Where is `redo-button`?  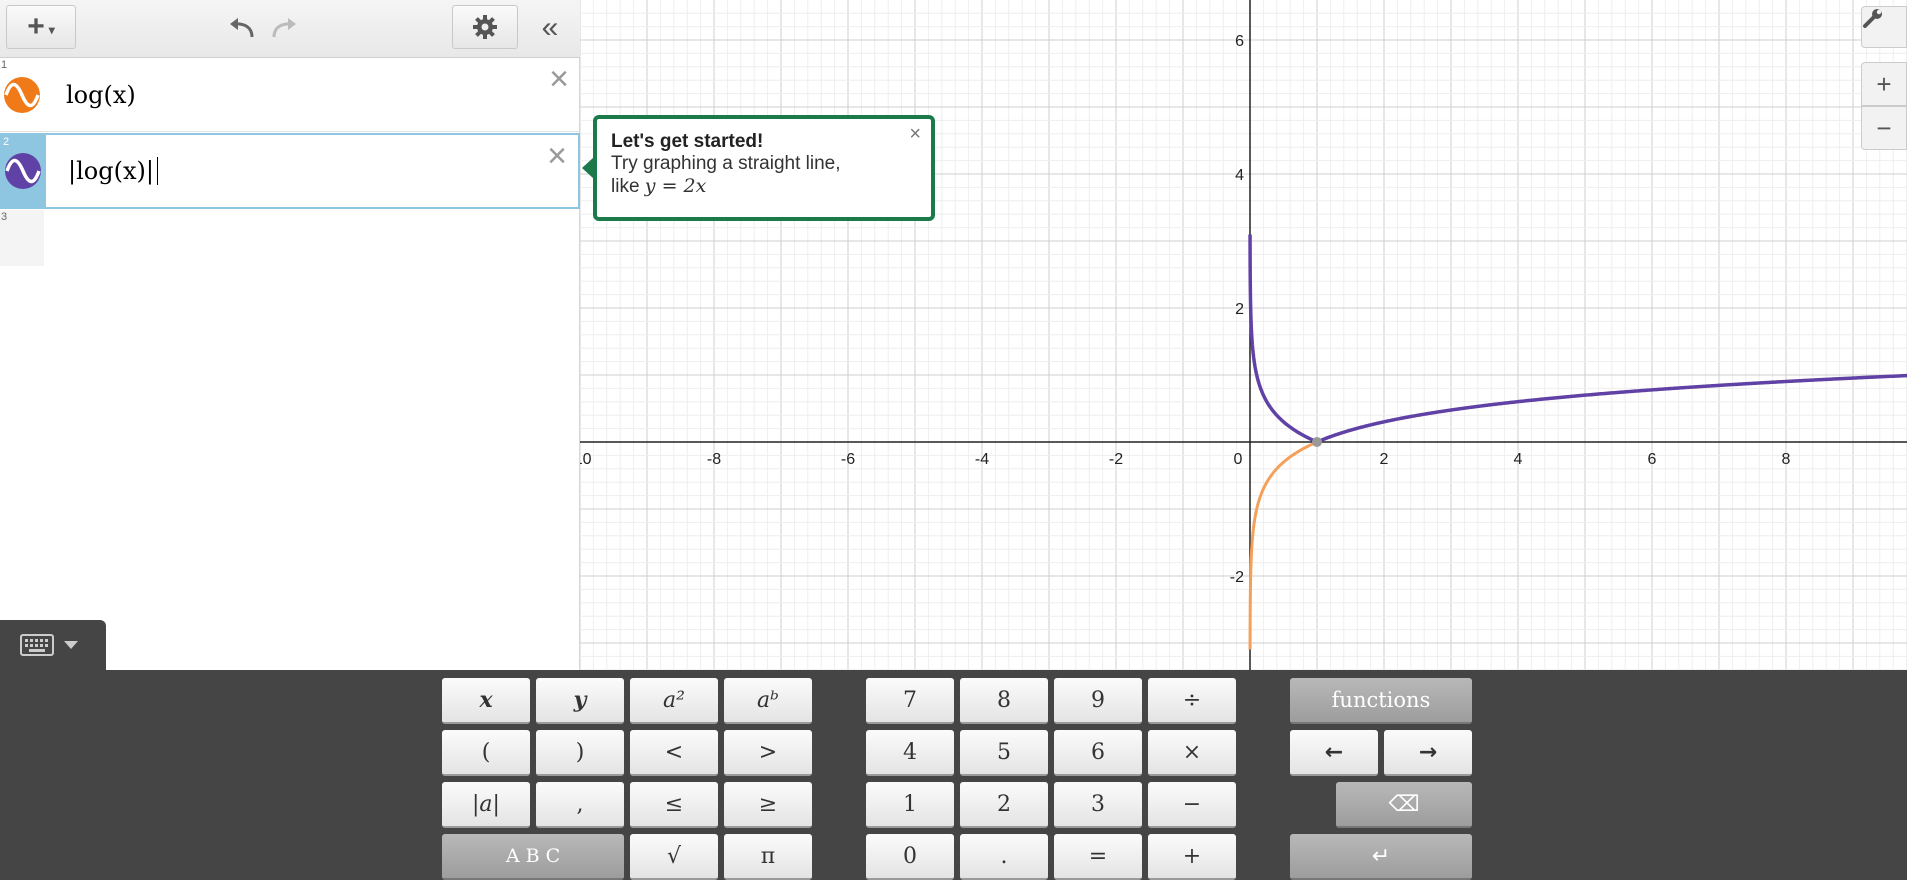
redo-button is located at coordinates (284, 28).